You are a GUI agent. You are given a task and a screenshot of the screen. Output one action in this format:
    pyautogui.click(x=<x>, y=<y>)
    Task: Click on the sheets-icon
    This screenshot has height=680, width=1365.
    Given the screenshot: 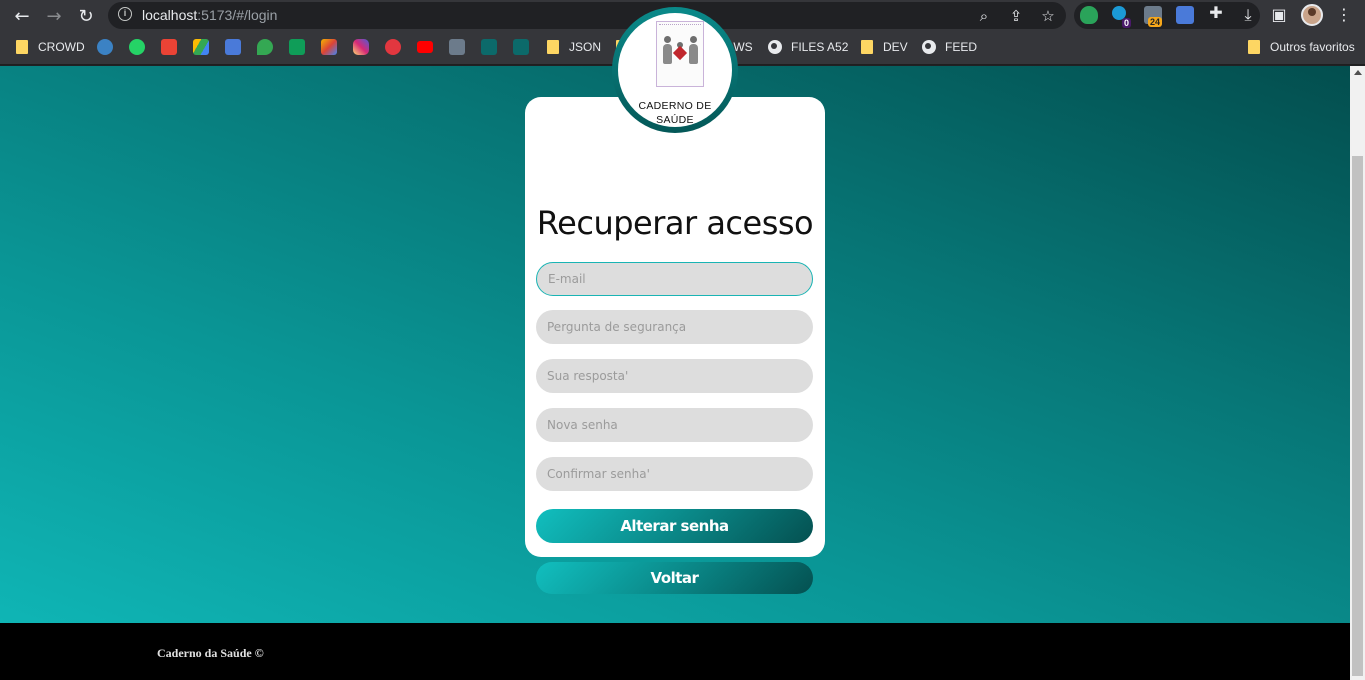 What is the action you would take?
    pyautogui.click(x=297, y=47)
    